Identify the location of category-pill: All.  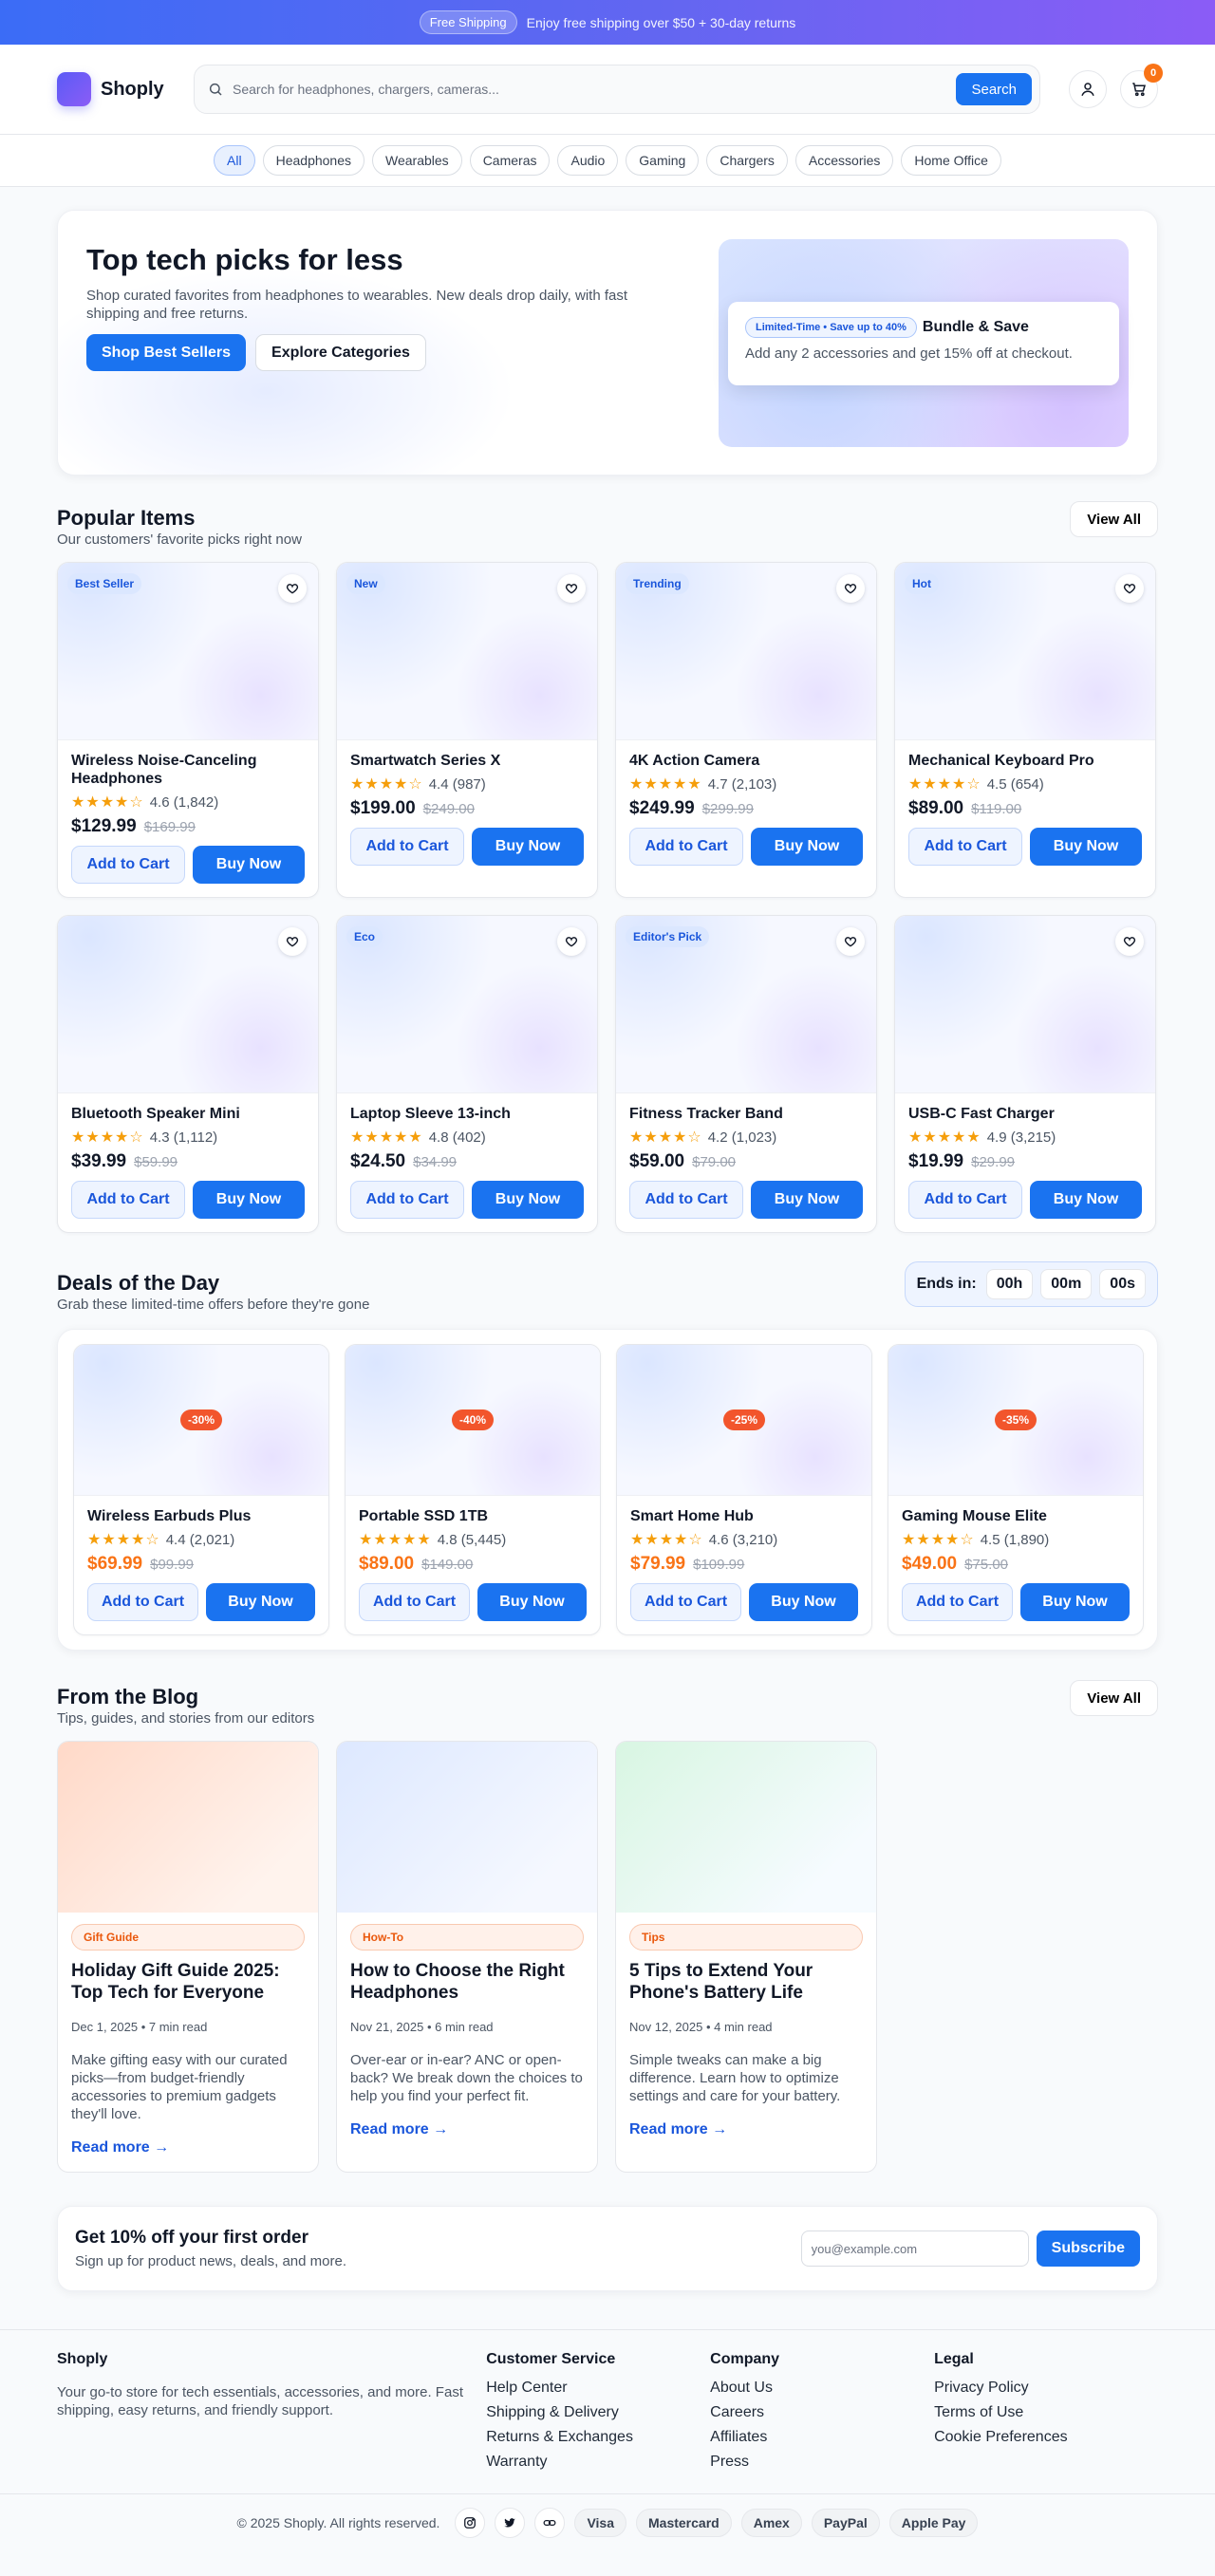
(235, 160).